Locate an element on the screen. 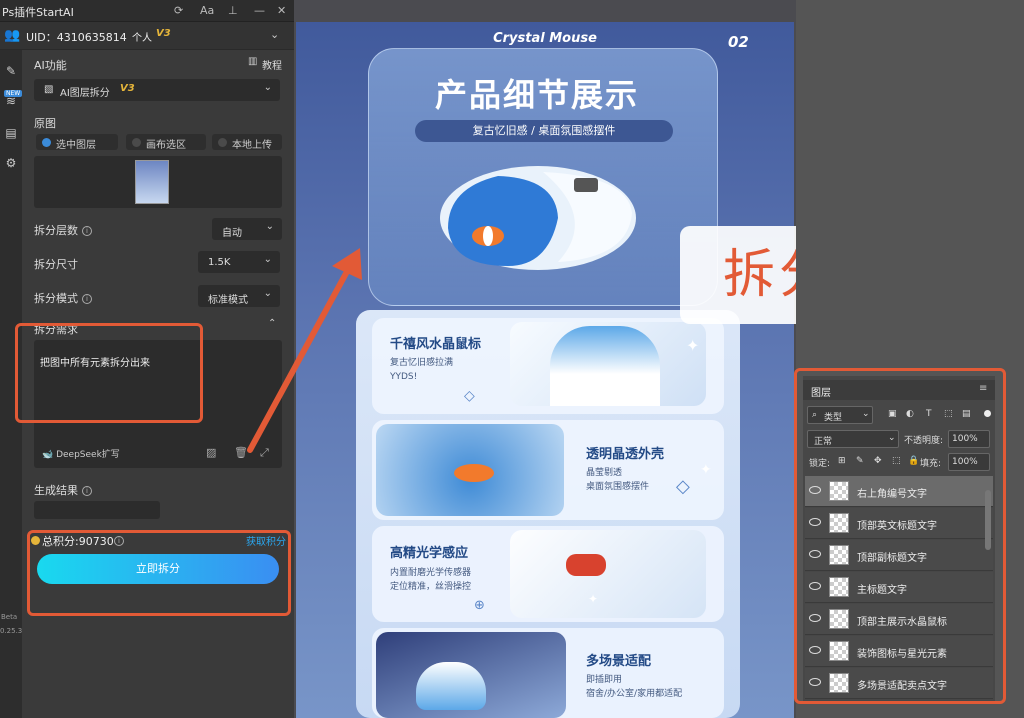 Image resolution: width=1024 pixels, height=718 pixels. card-title: 千禧风水晶鼠标 is located at coordinates (436, 344).